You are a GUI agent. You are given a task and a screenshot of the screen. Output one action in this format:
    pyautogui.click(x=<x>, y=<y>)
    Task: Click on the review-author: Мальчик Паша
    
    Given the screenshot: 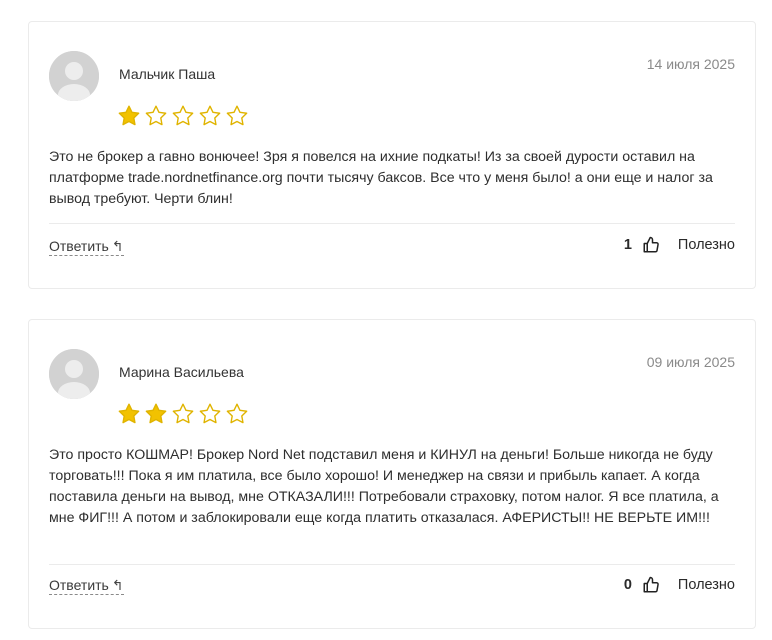 What is the action you would take?
    pyautogui.click(x=167, y=74)
    